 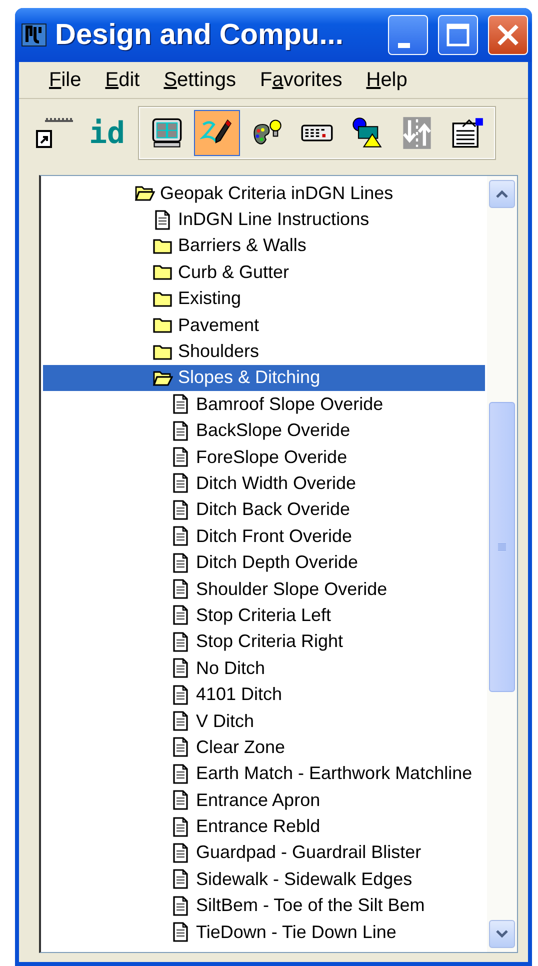 I want to click on tree-item: BackSlope Overide, so click(x=264, y=431).